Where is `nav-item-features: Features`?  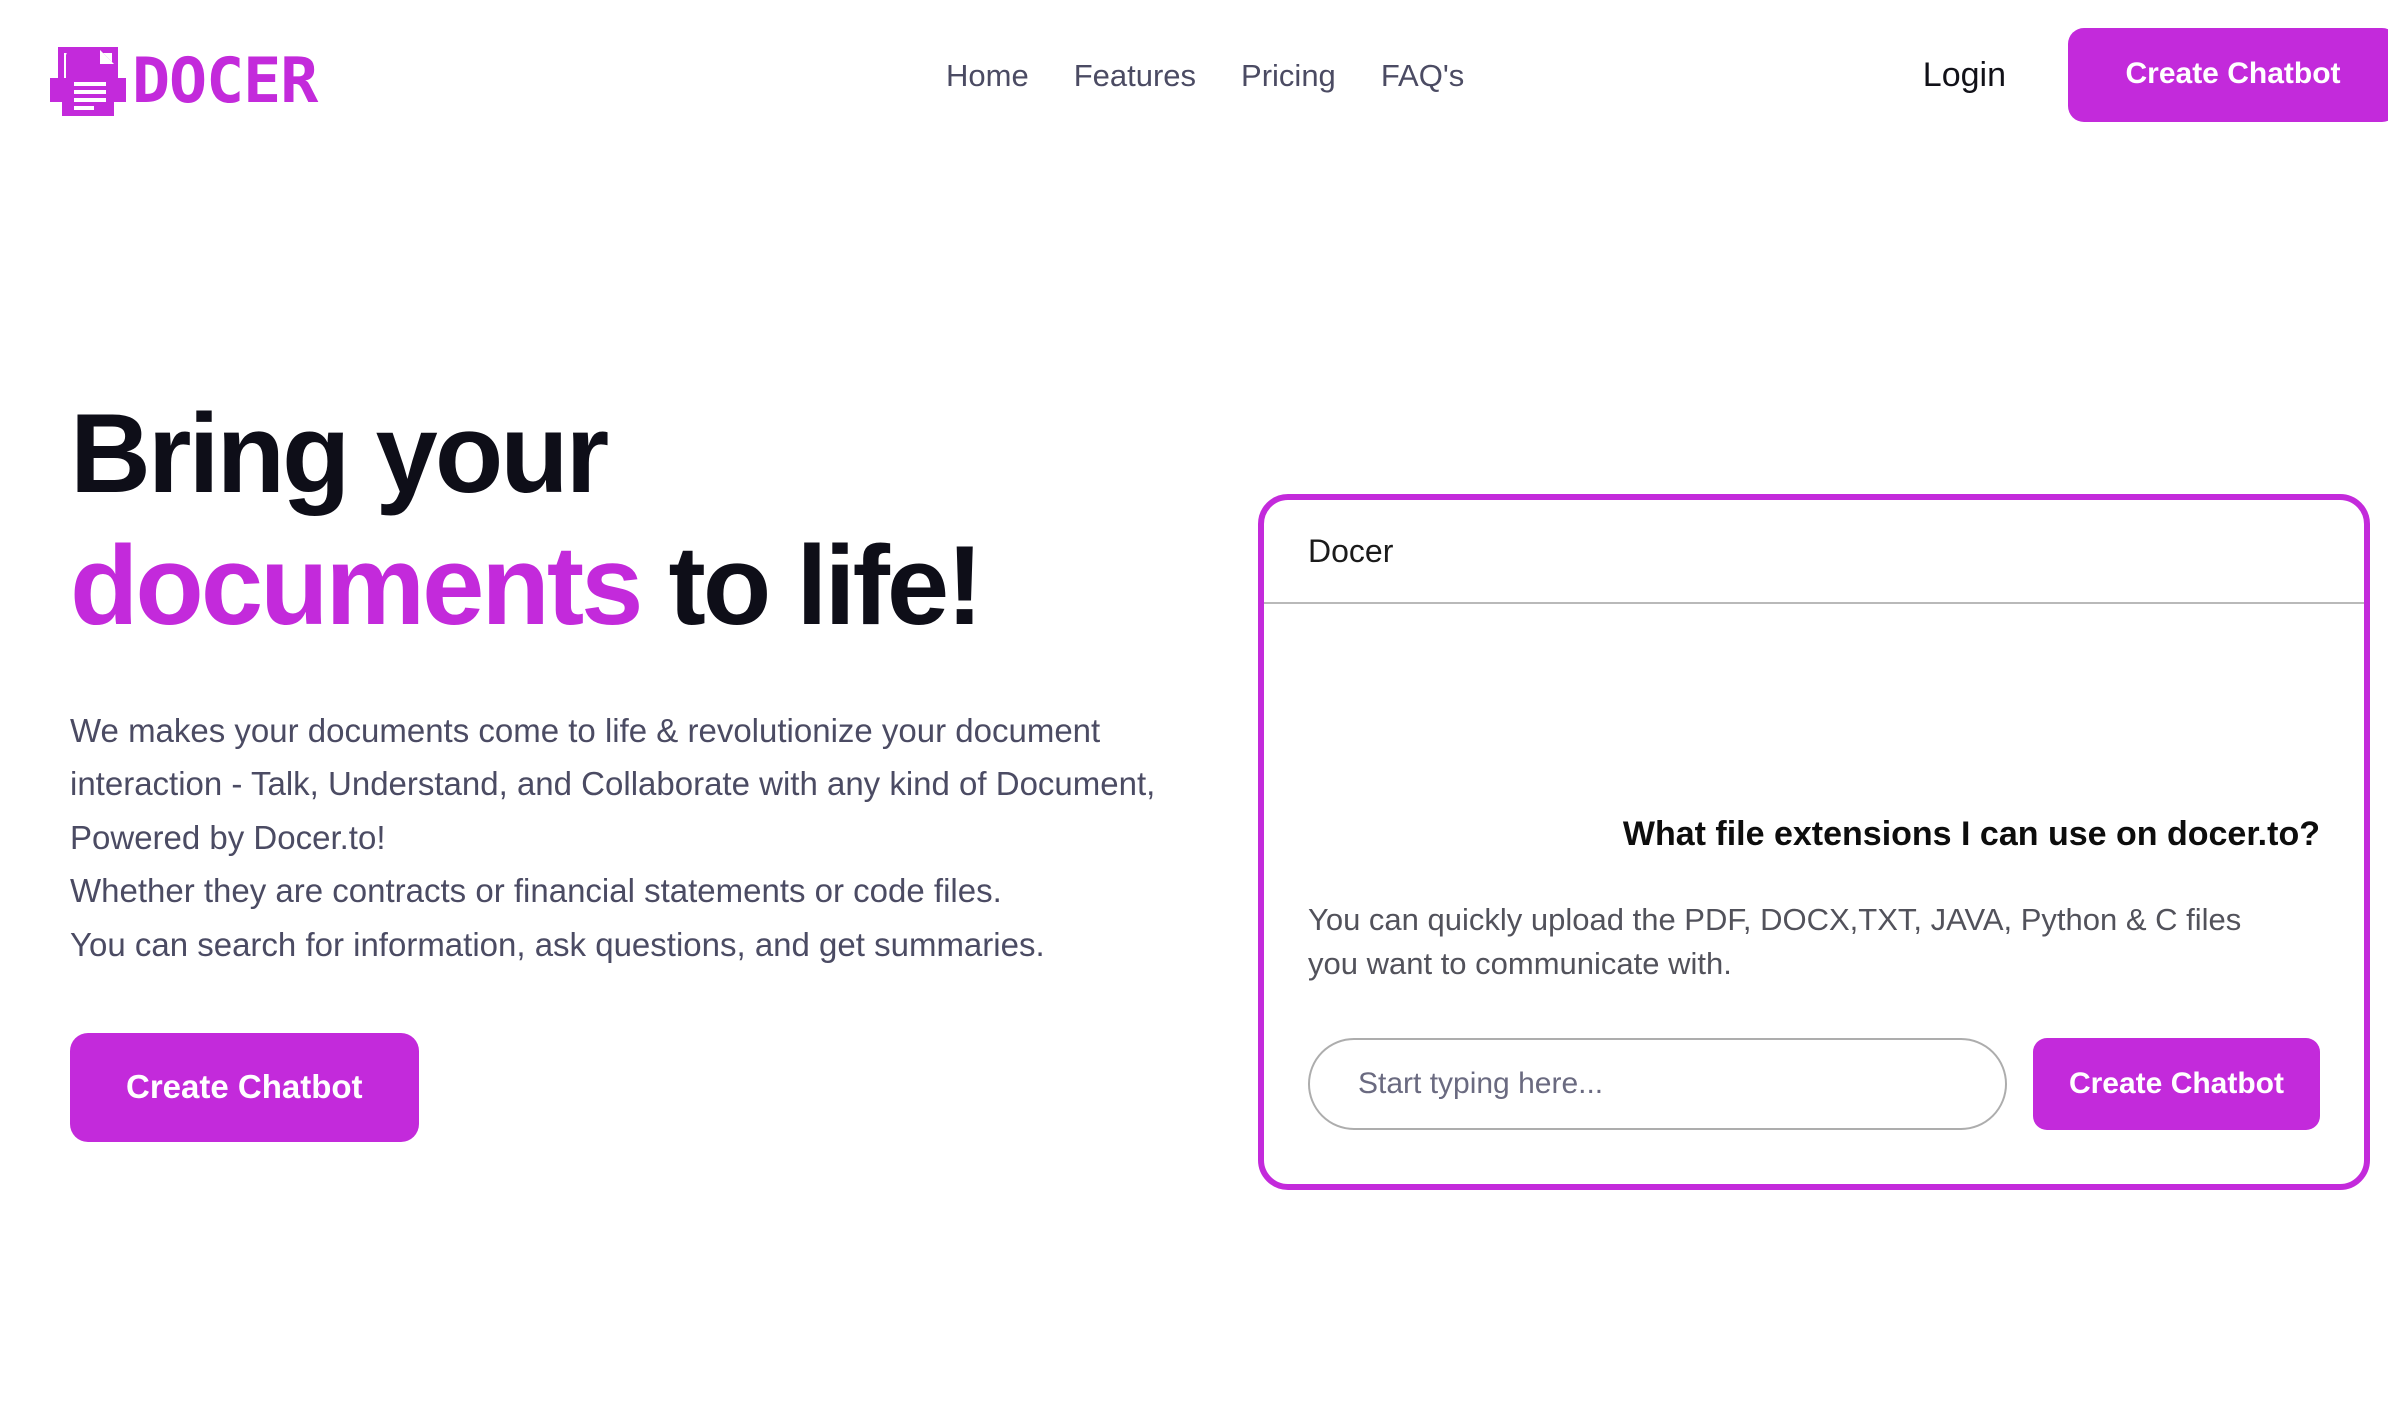
nav-item-features: Features is located at coordinates (1135, 75).